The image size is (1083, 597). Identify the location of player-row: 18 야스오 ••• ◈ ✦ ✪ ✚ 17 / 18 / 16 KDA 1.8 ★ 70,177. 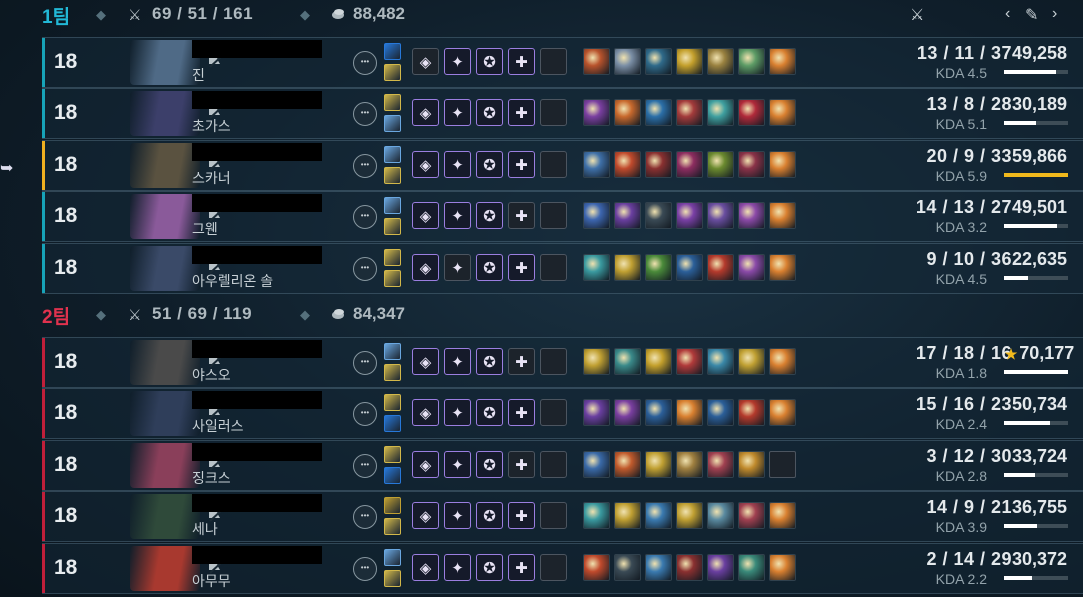
(562, 362).